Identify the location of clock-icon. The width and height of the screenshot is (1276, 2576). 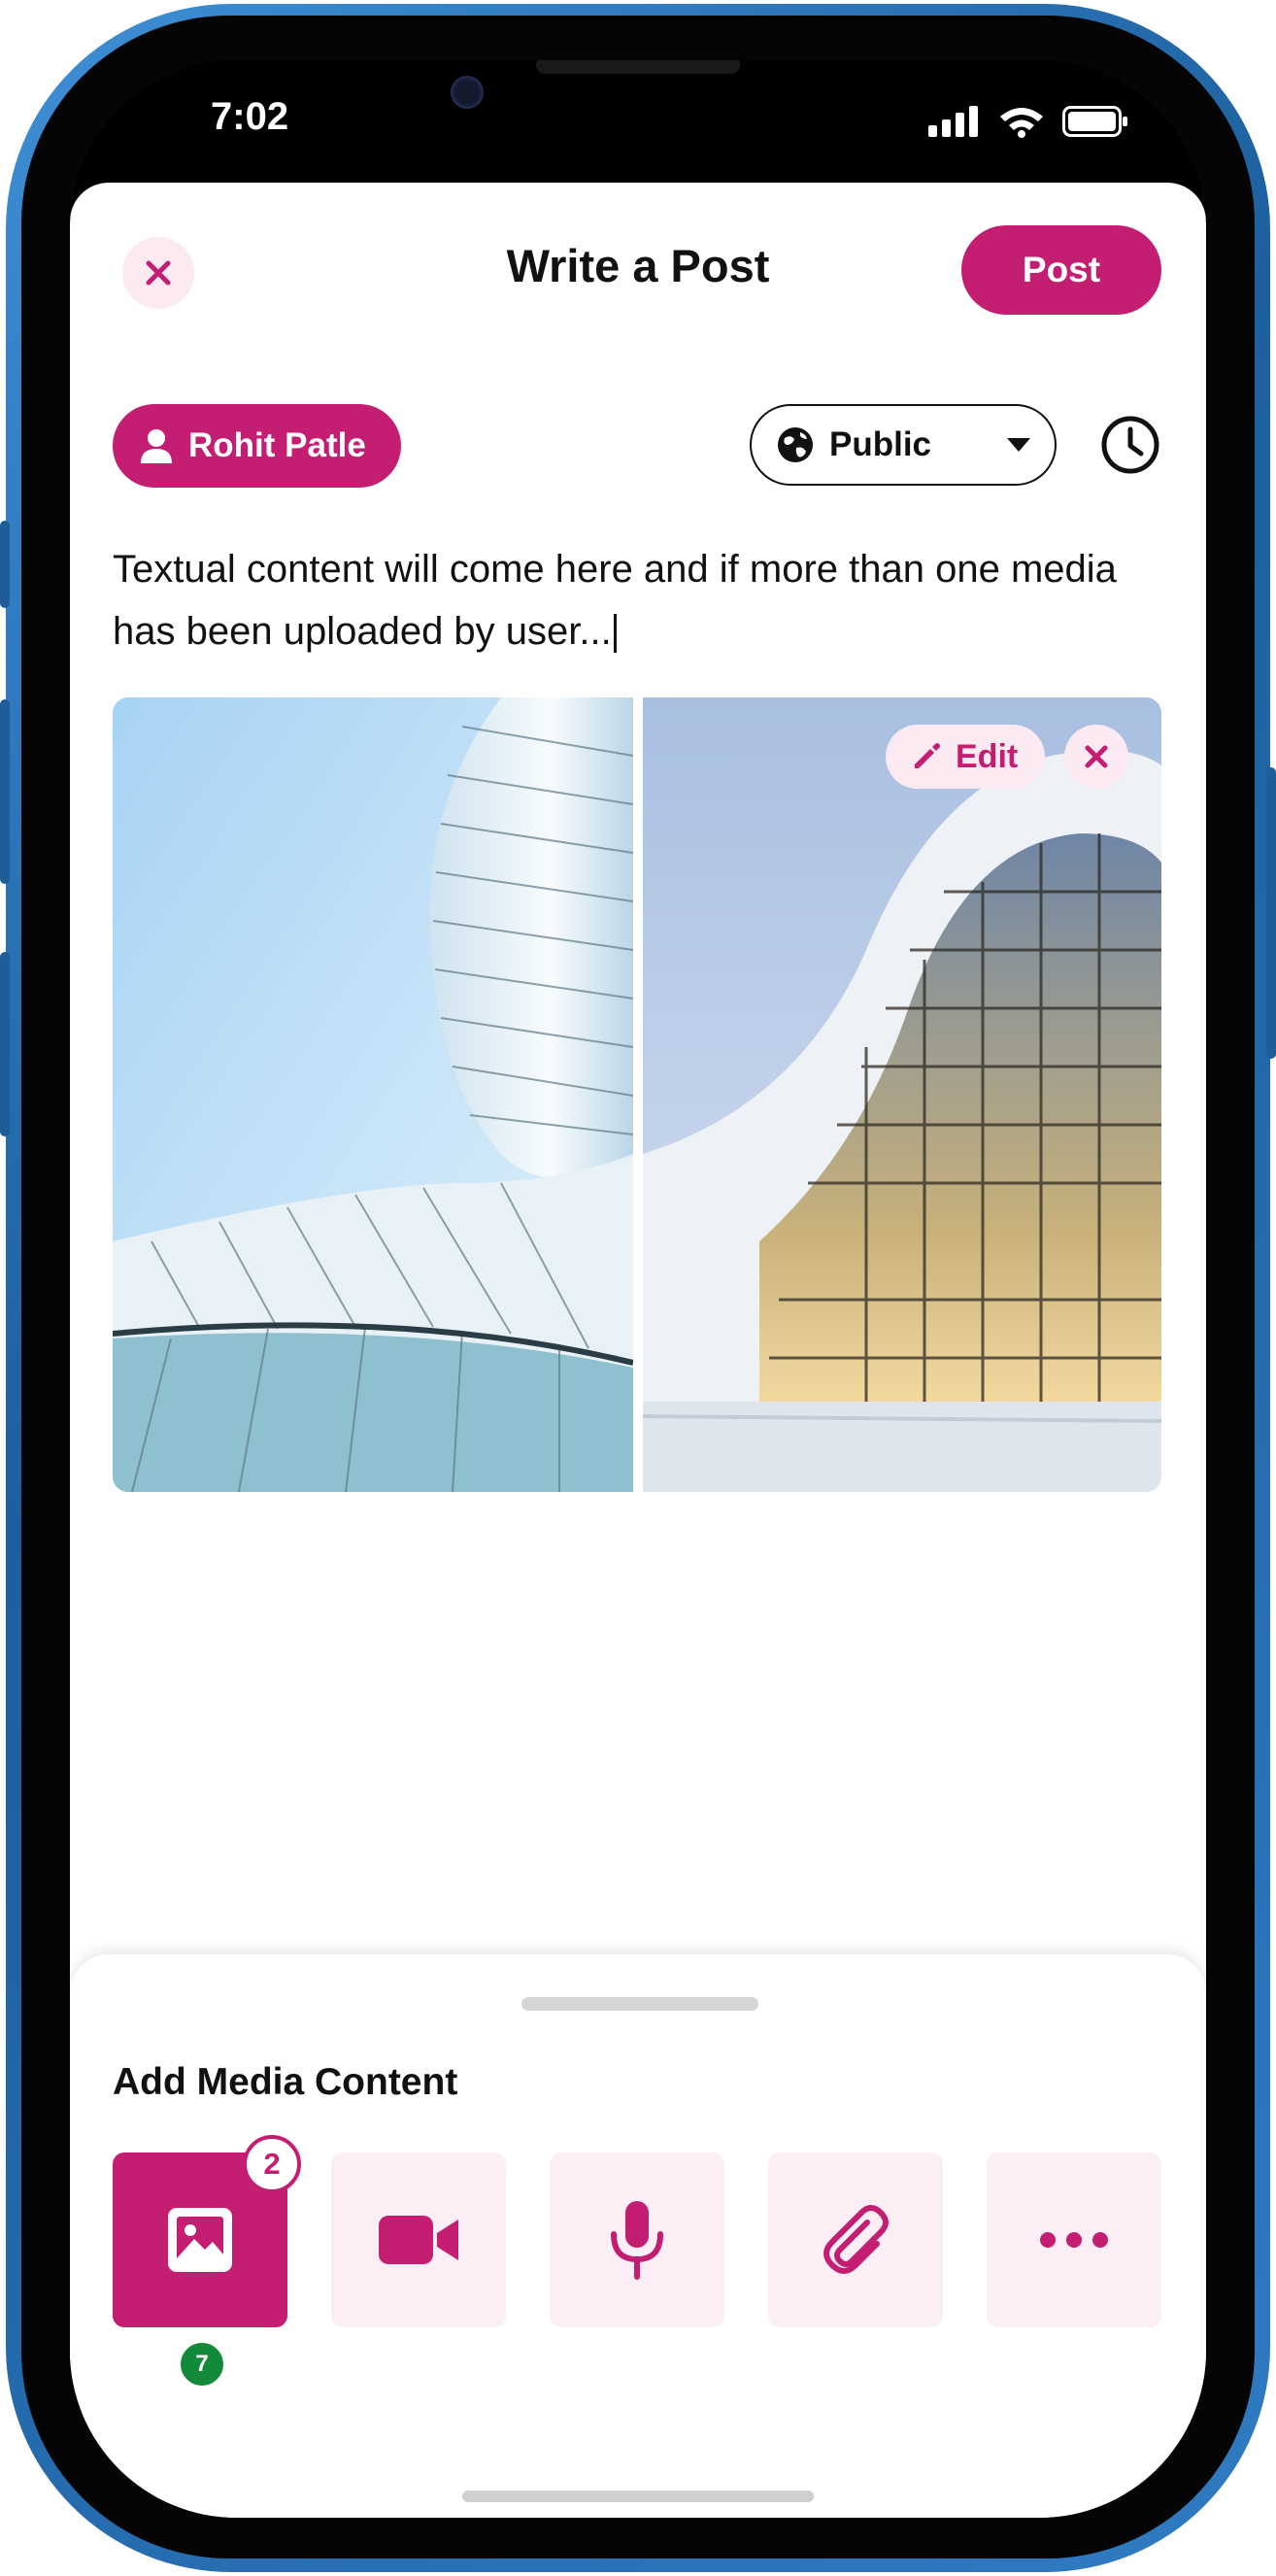
(1130, 445).